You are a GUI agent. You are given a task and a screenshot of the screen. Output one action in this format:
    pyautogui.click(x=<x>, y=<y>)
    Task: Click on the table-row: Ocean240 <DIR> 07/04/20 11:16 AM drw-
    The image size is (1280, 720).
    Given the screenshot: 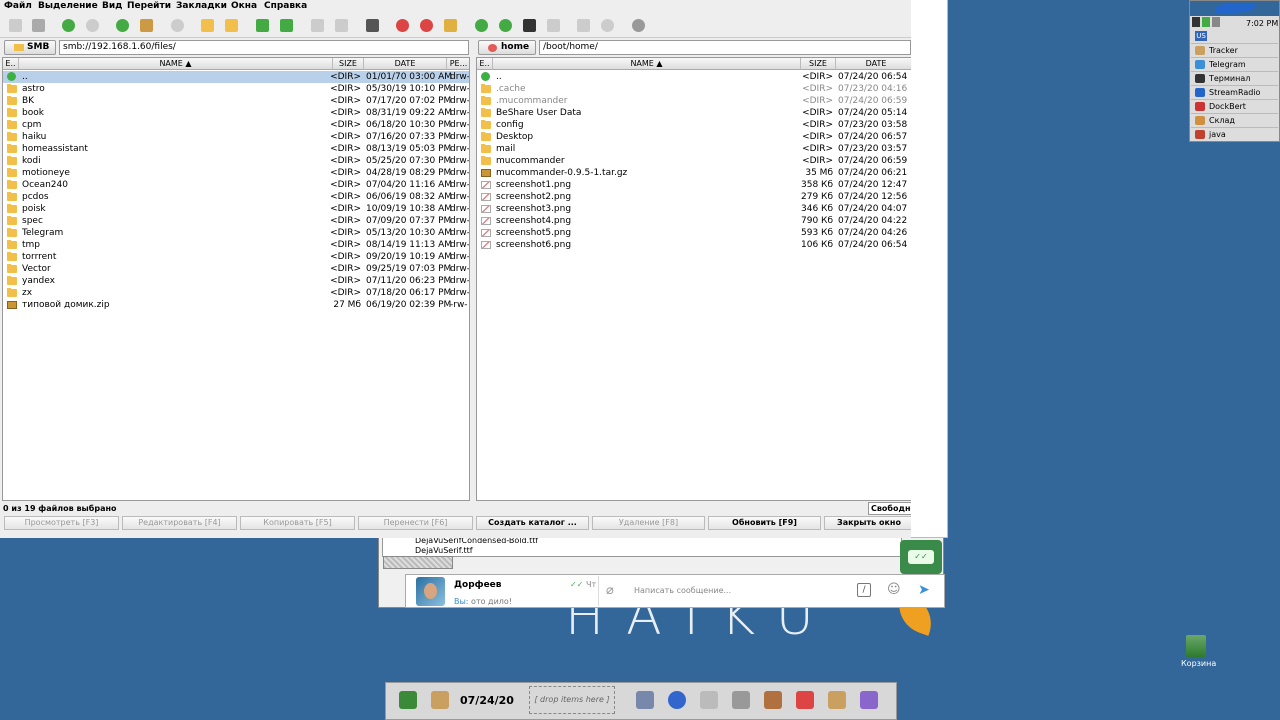 What is the action you would take?
    pyautogui.click(x=236, y=185)
    